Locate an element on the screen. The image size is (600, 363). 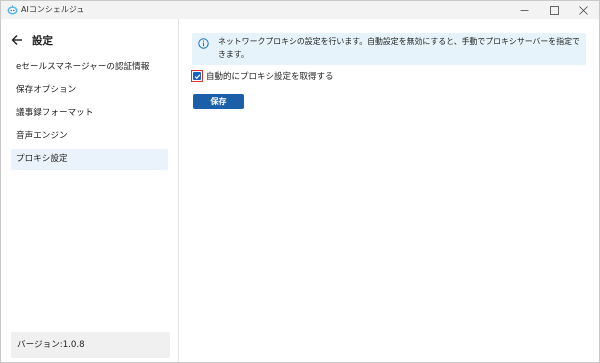
sidebar-item-save-options: 保存オプション is located at coordinates (89, 90).